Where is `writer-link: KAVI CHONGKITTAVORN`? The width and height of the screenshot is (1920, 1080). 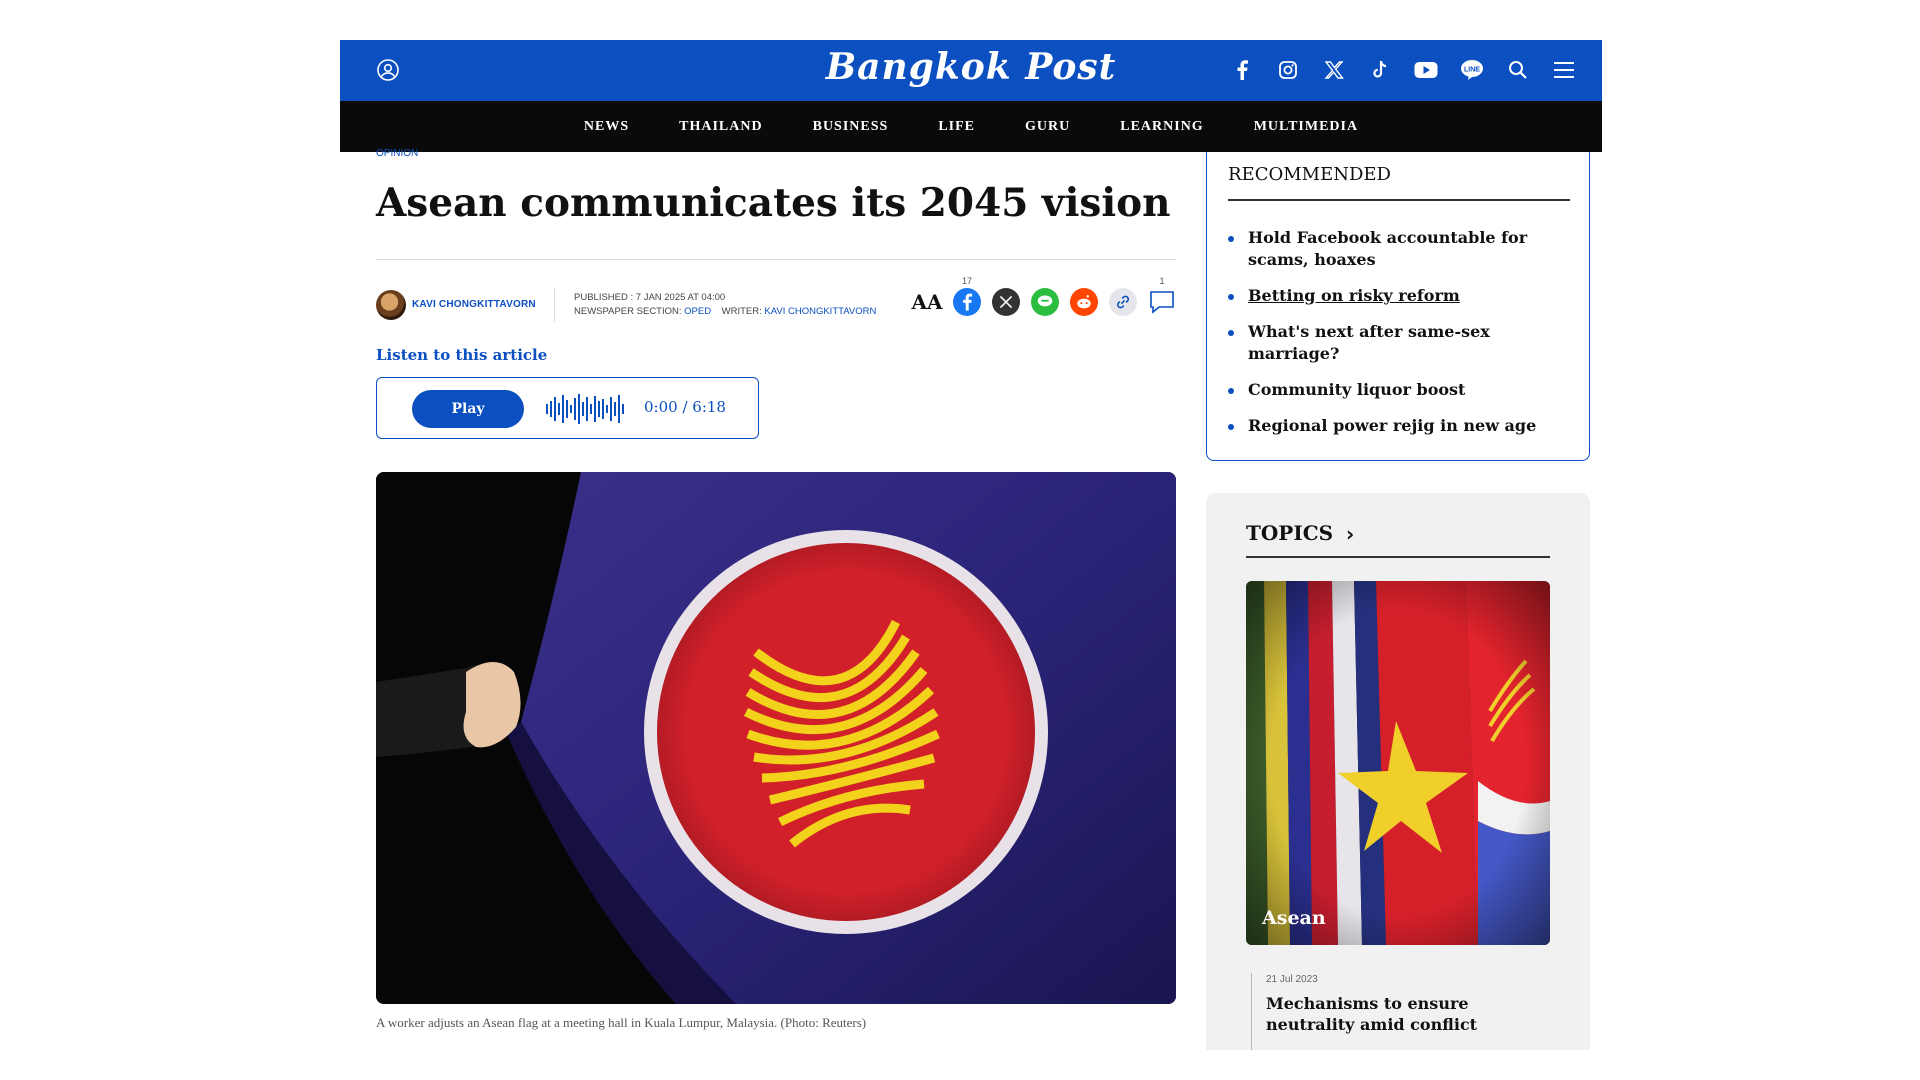
writer-link: KAVI CHONGKITTAVORN is located at coordinates (820, 311).